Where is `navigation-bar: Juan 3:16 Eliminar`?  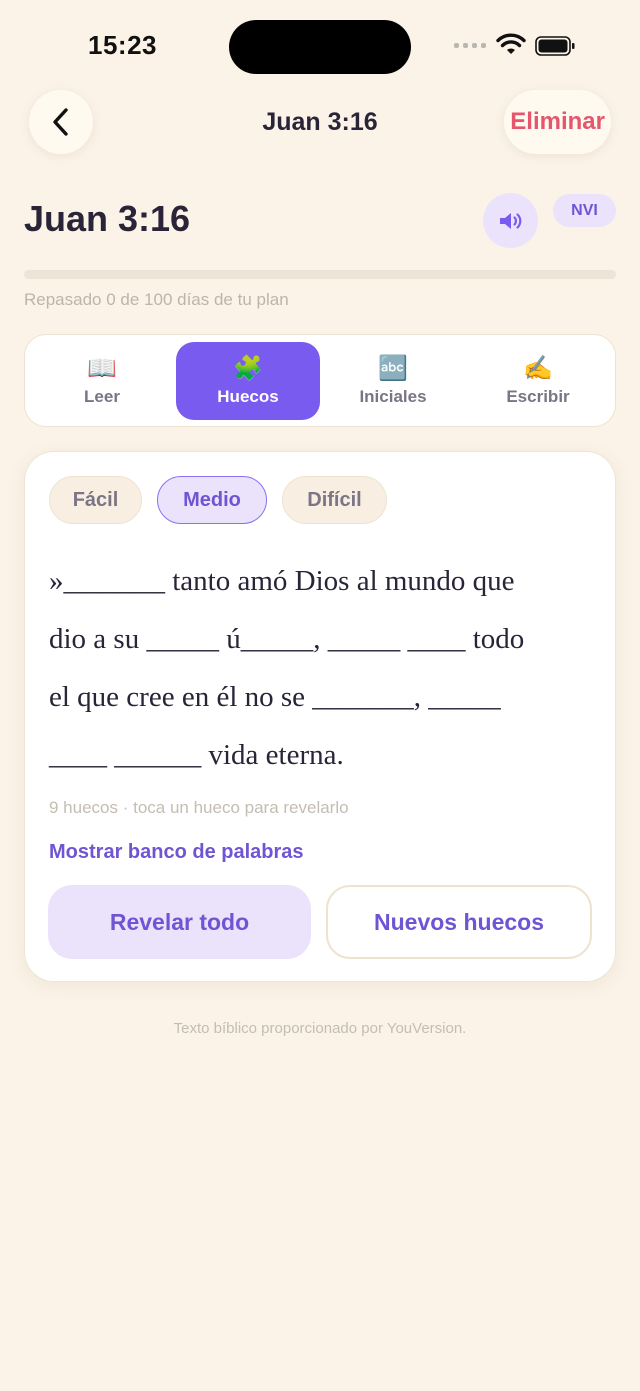 navigation-bar: Juan 3:16 Eliminar is located at coordinates (320, 123).